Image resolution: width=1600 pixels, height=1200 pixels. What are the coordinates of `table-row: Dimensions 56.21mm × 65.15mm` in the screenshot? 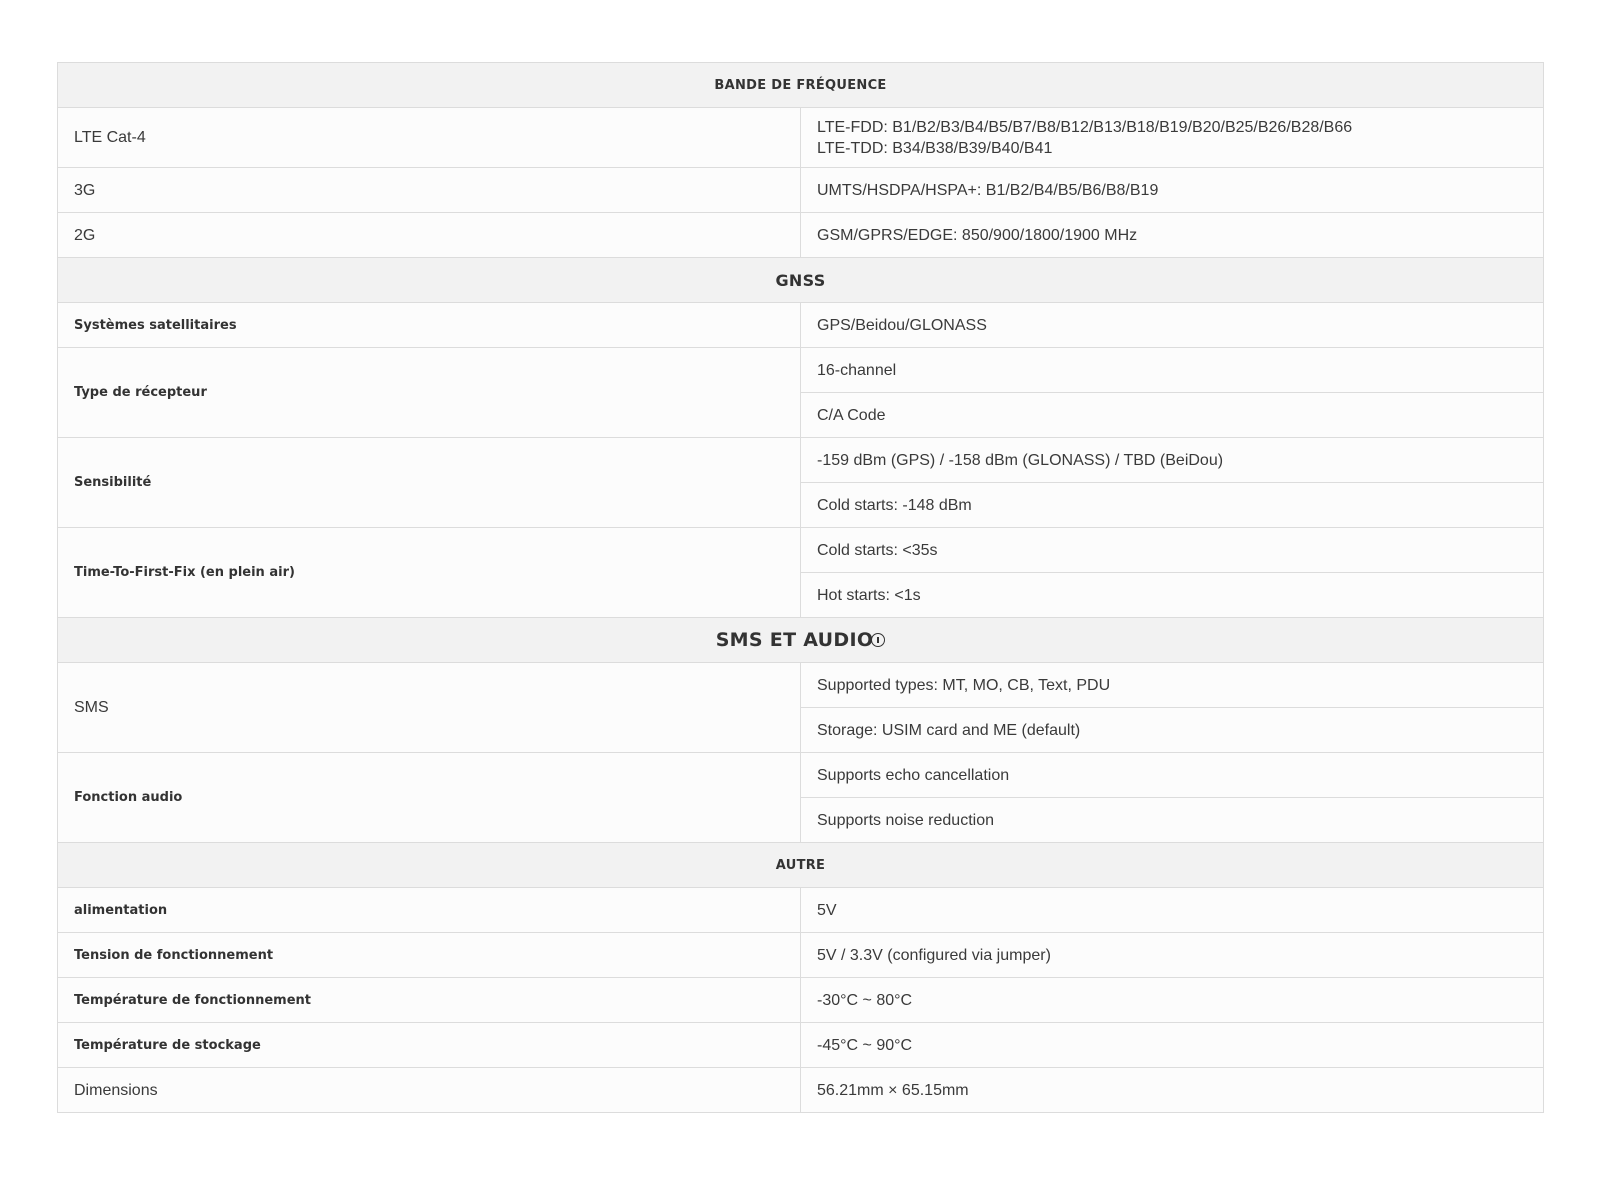 It's located at (800, 1090).